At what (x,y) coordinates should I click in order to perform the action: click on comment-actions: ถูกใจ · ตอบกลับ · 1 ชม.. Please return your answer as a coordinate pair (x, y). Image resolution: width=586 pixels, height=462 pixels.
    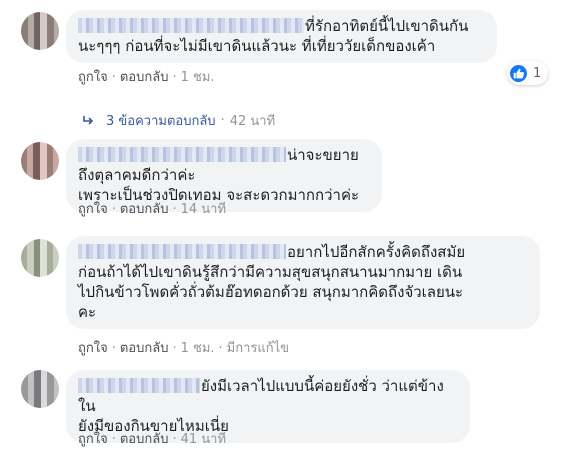
    Looking at the image, I should click on (146, 78).